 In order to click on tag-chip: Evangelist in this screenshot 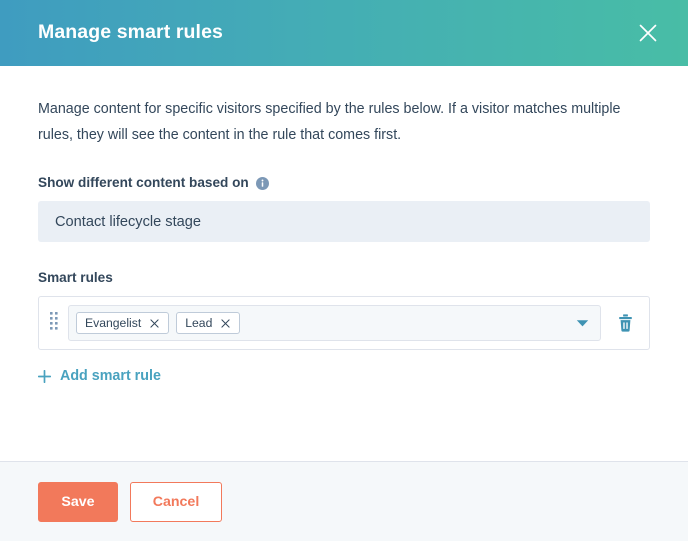, I will do `click(123, 323)`.